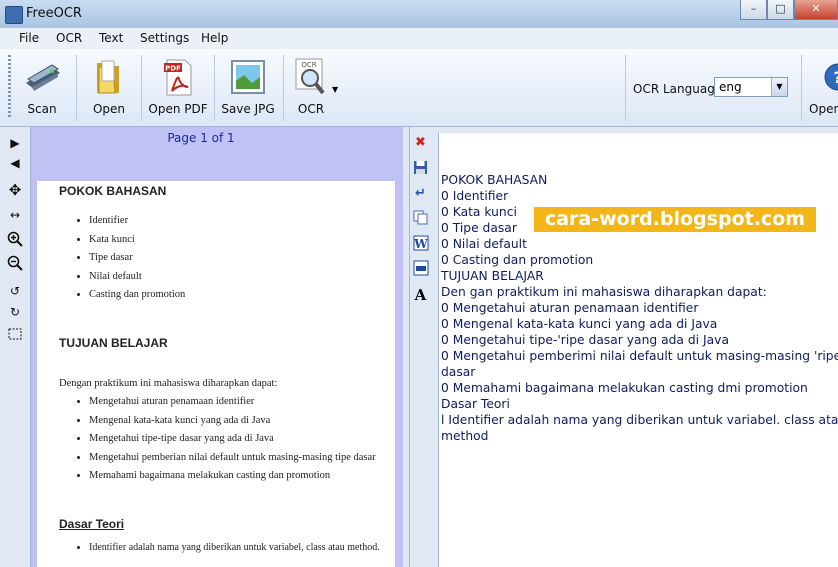  I want to click on ocr-text-line: 0 Casting dan promotion, so click(517, 260).